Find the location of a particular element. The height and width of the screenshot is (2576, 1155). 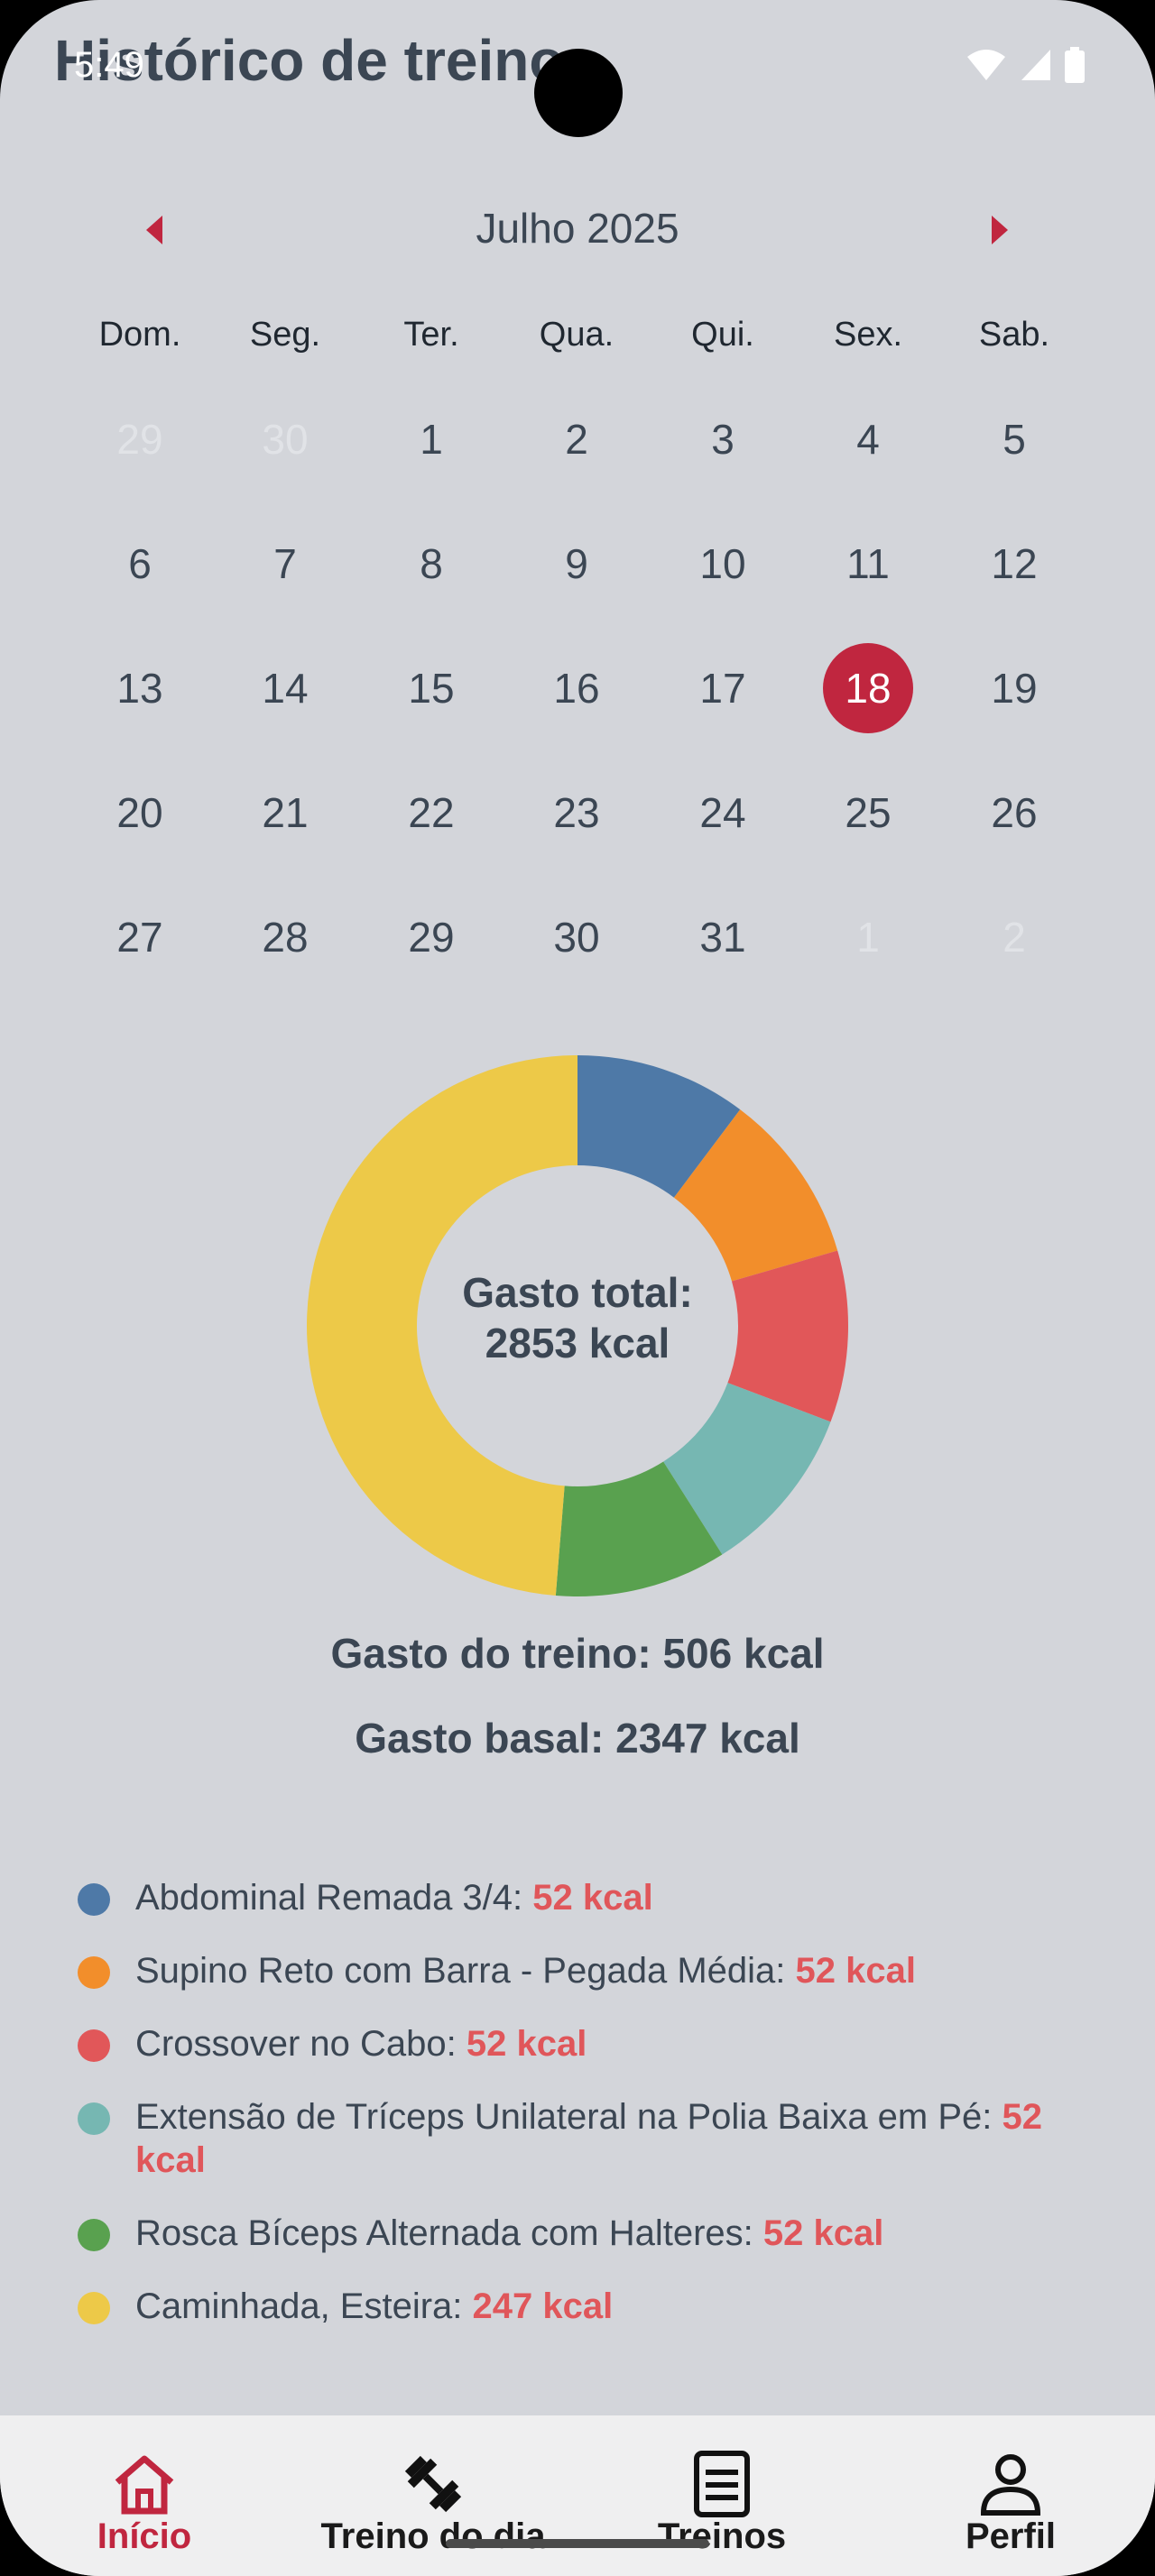

calendar-day: 12 is located at coordinates (1014, 564).